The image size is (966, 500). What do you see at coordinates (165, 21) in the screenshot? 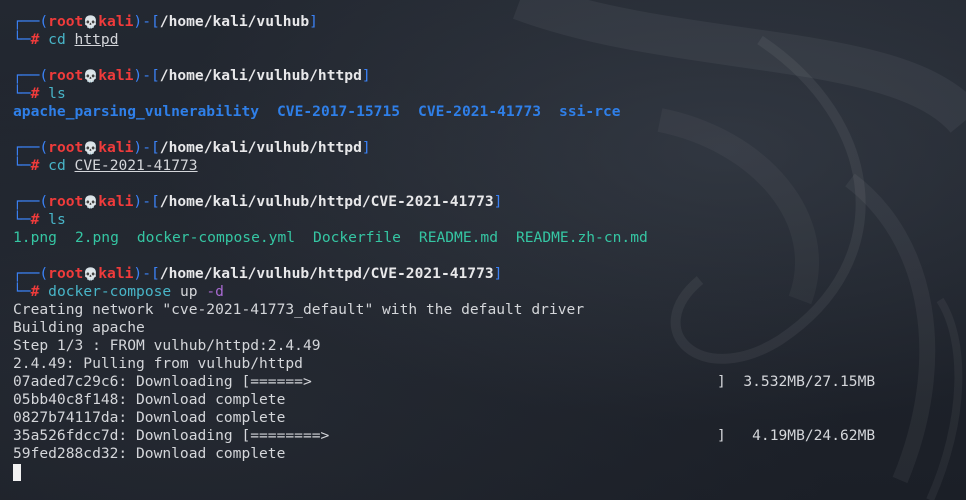
I see `prompt-header: ┌──(root💀kali)-[/home/kali/vulhub]` at bounding box center [165, 21].